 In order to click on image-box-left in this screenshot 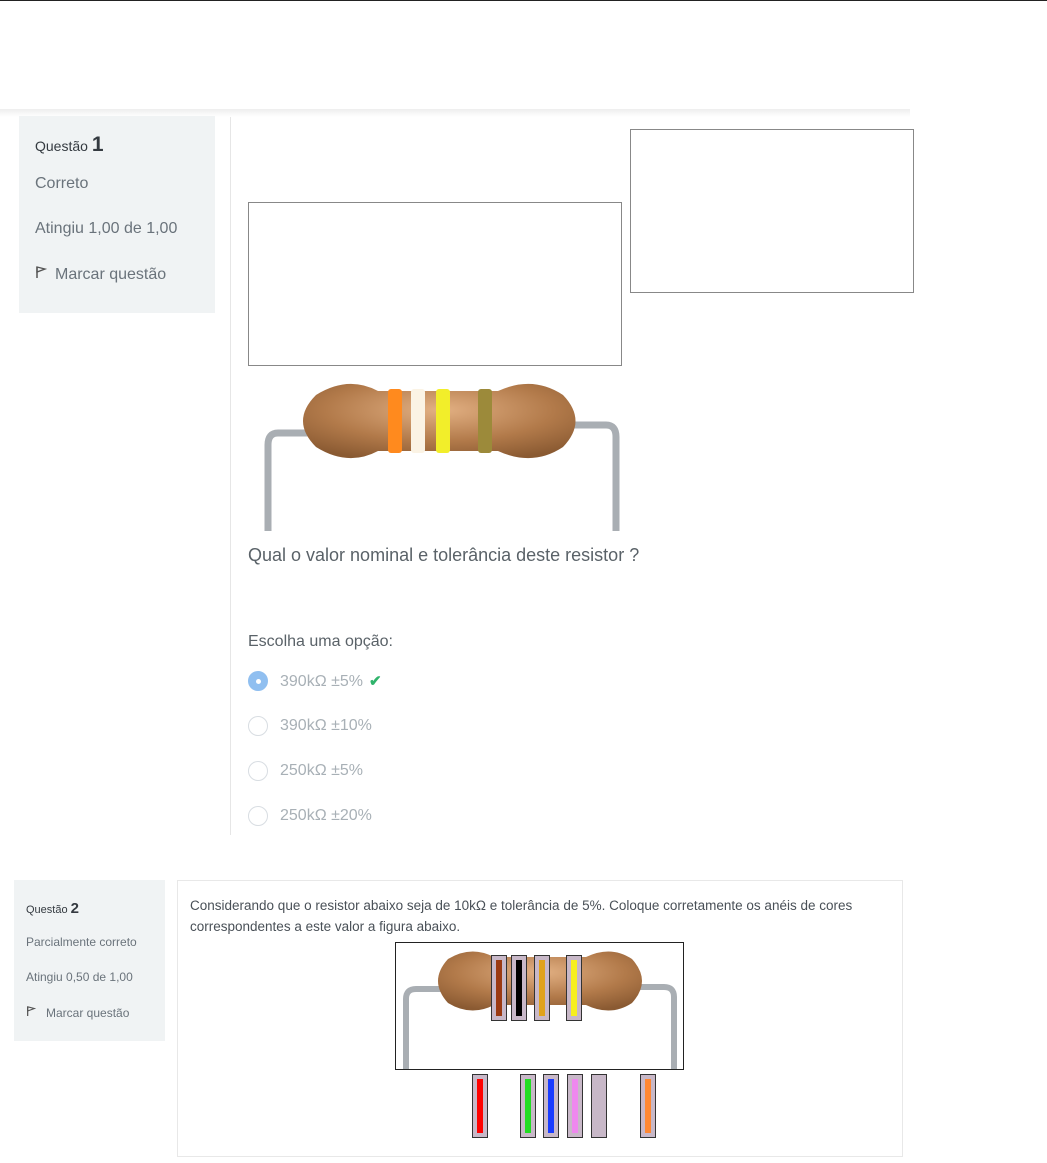, I will do `click(435, 284)`.